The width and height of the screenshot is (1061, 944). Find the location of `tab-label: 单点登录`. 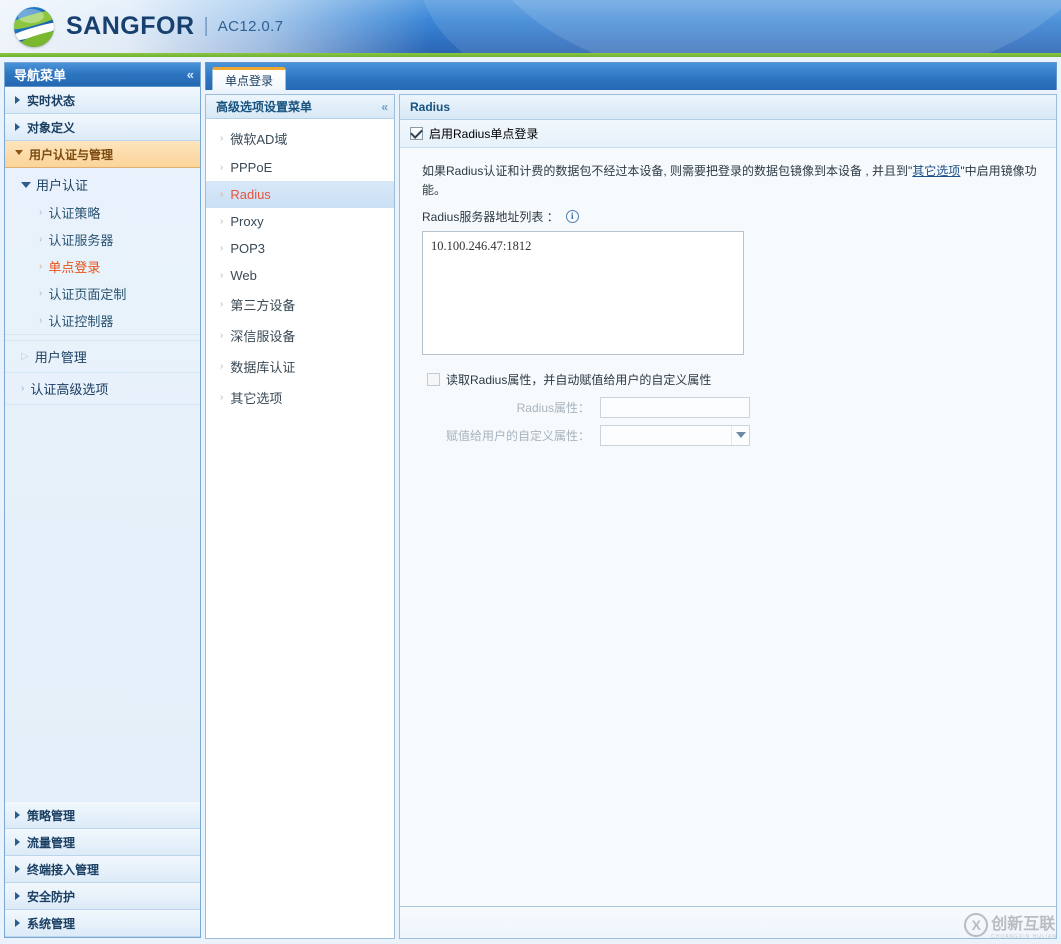

tab-label: 单点登录 is located at coordinates (249, 80).